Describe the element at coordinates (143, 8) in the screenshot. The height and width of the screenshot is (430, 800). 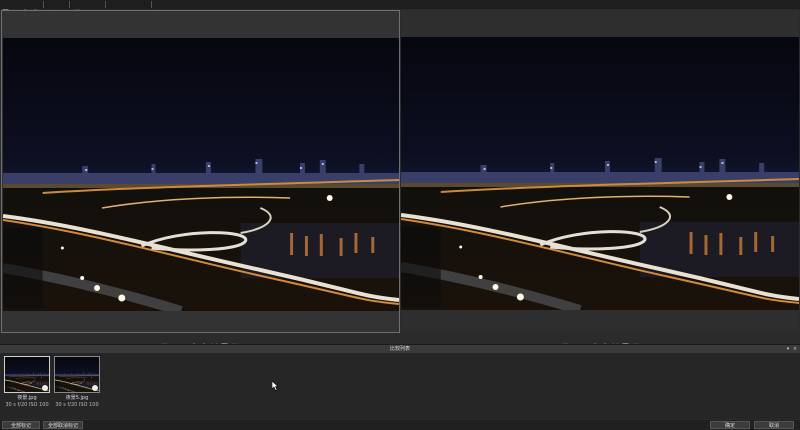
I see `split-icon` at that location.